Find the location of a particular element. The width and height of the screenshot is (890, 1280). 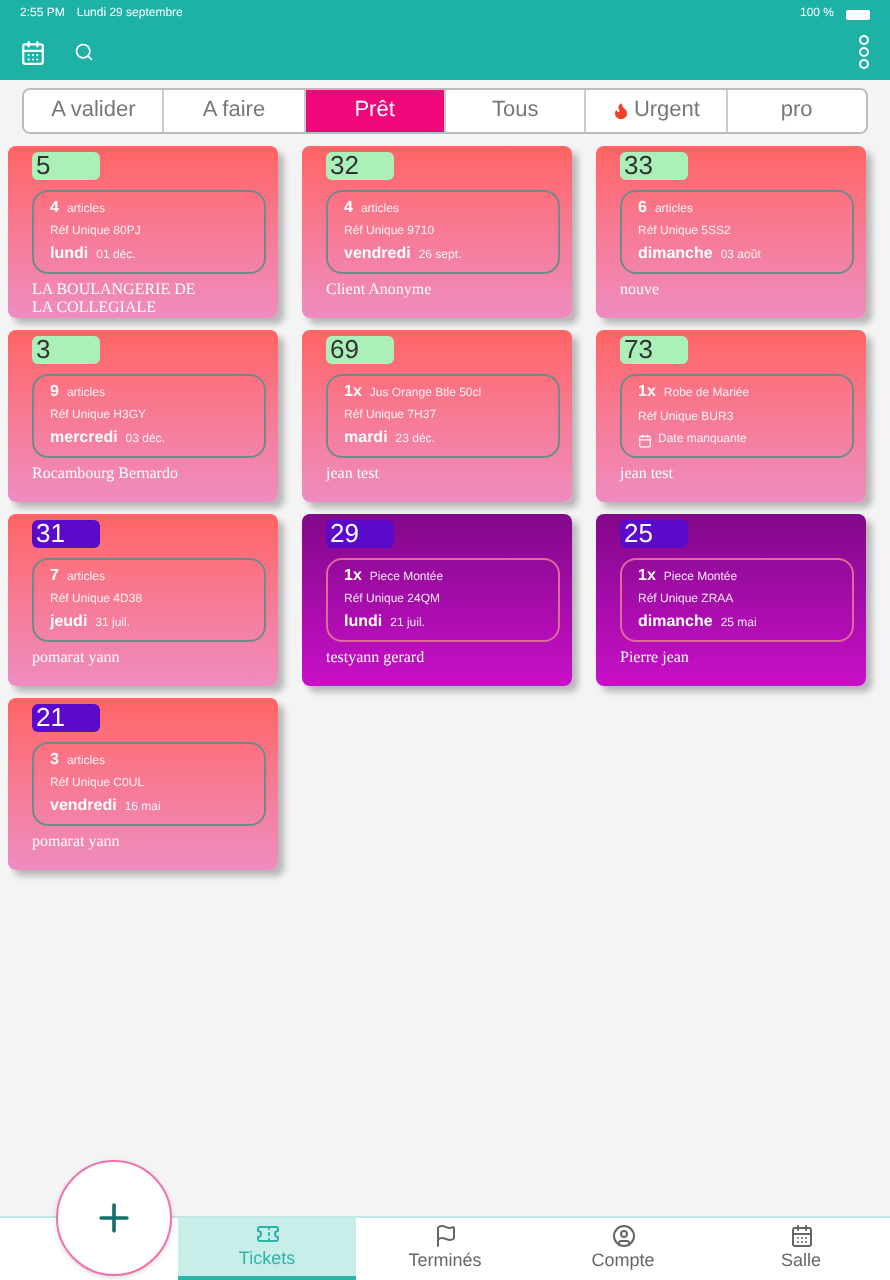

quantity: 3 is located at coordinates (54, 760).